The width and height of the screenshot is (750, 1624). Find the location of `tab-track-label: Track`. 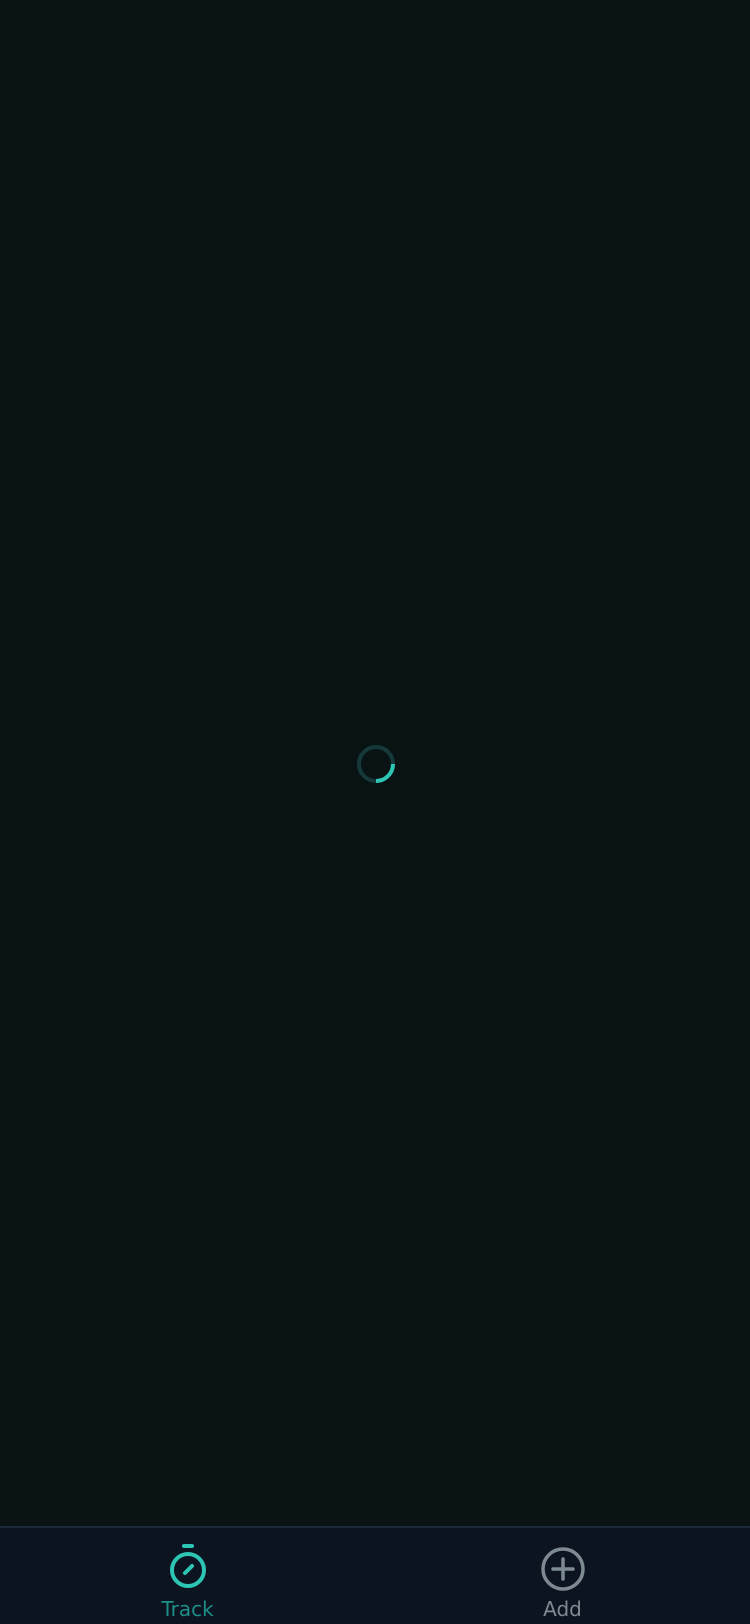

tab-track-label: Track is located at coordinates (187, 1609).